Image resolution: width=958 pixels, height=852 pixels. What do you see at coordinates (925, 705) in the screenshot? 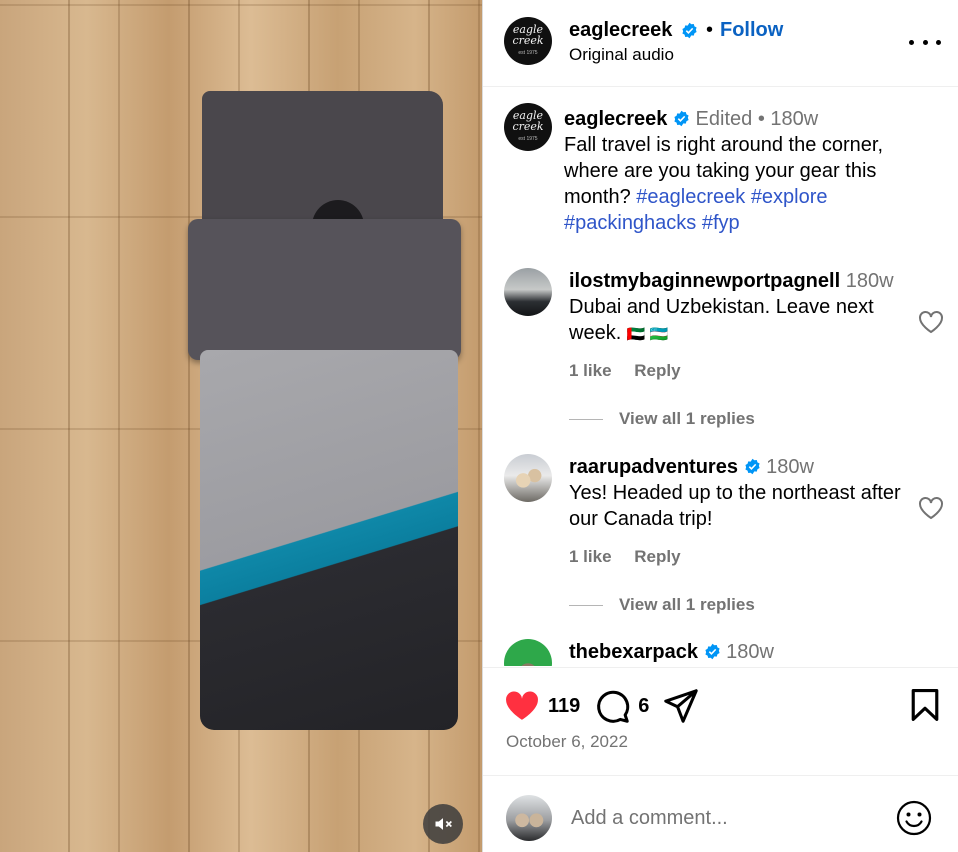
I see `save-bookmark-icon` at bounding box center [925, 705].